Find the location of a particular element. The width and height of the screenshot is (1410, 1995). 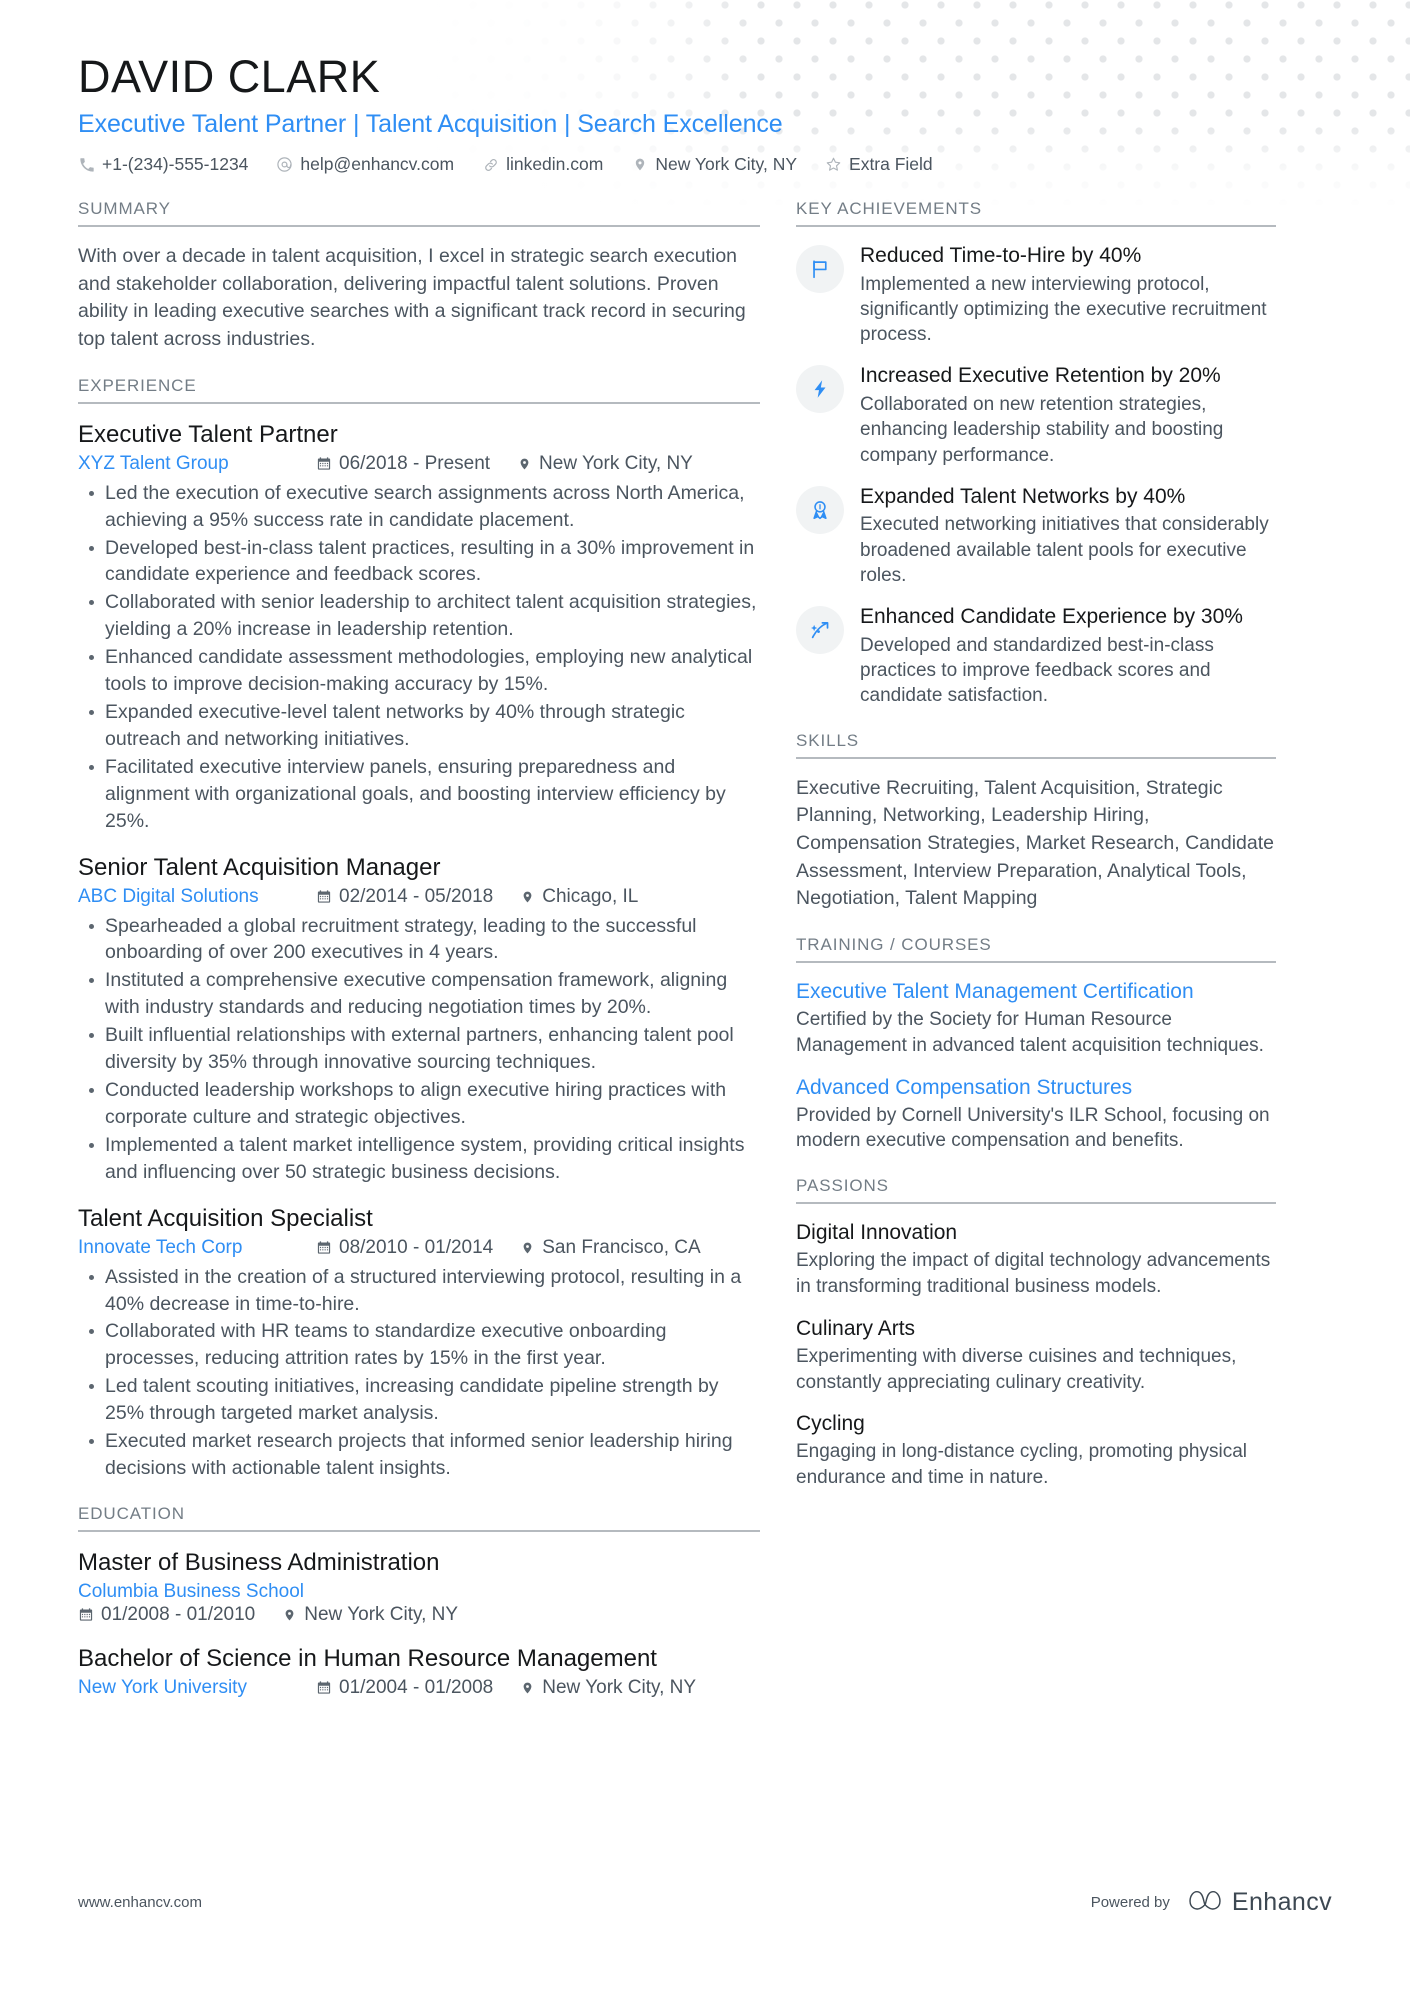

passions-section-title: PASSIONS is located at coordinates (1036, 1190).